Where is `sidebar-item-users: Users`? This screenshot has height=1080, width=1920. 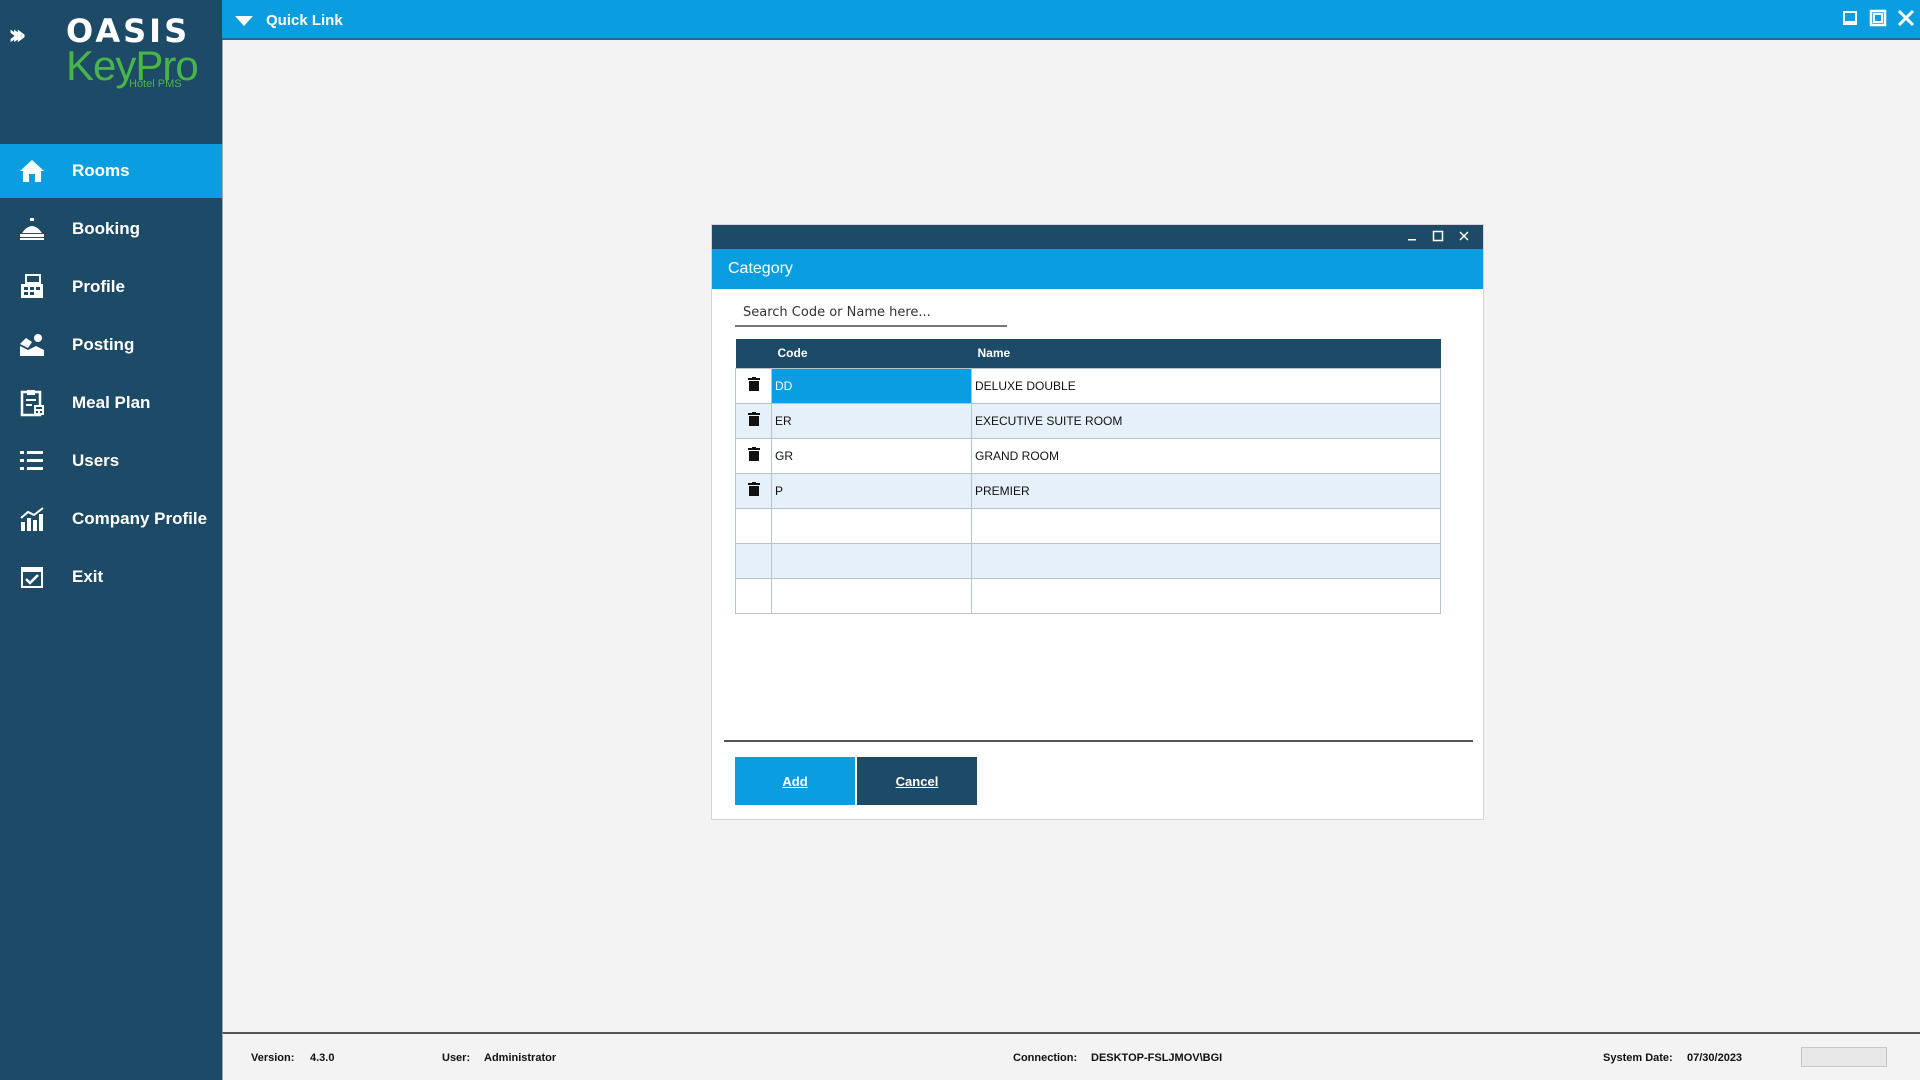
sidebar-item-users: Users is located at coordinates (111, 461).